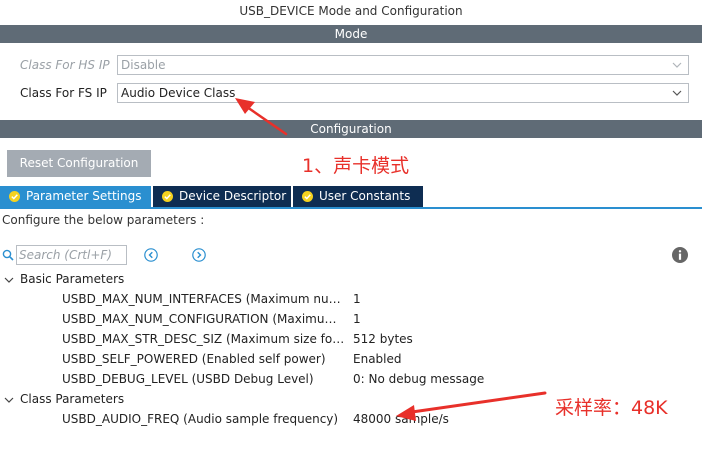 This screenshot has height=452, width=702. I want to click on fs-ip-label: Class For FS IP, so click(63, 93).